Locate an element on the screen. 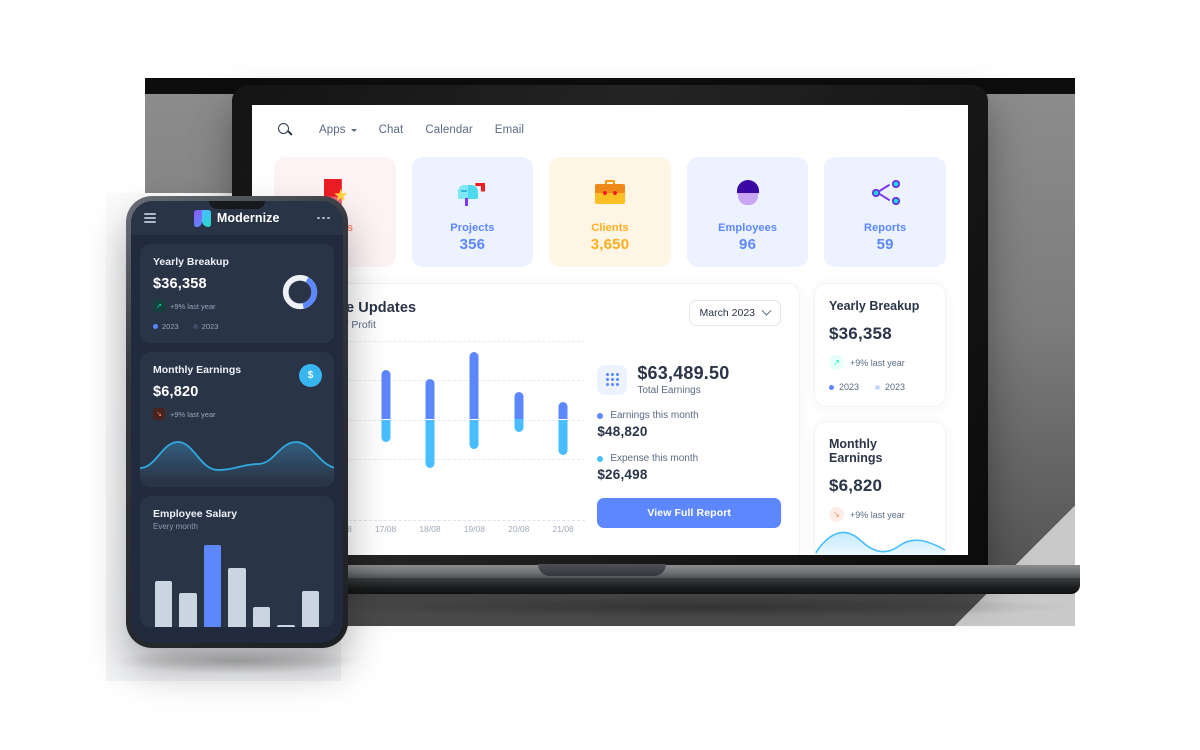  nav-item-apps: Apps is located at coordinates (338, 130).